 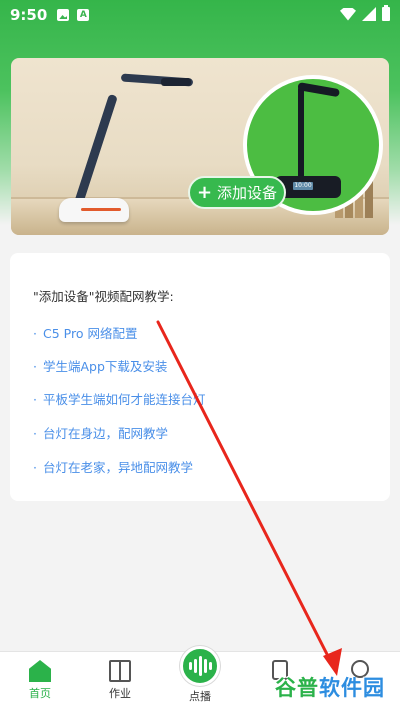 I want to click on signal-icon, so click(x=369, y=14).